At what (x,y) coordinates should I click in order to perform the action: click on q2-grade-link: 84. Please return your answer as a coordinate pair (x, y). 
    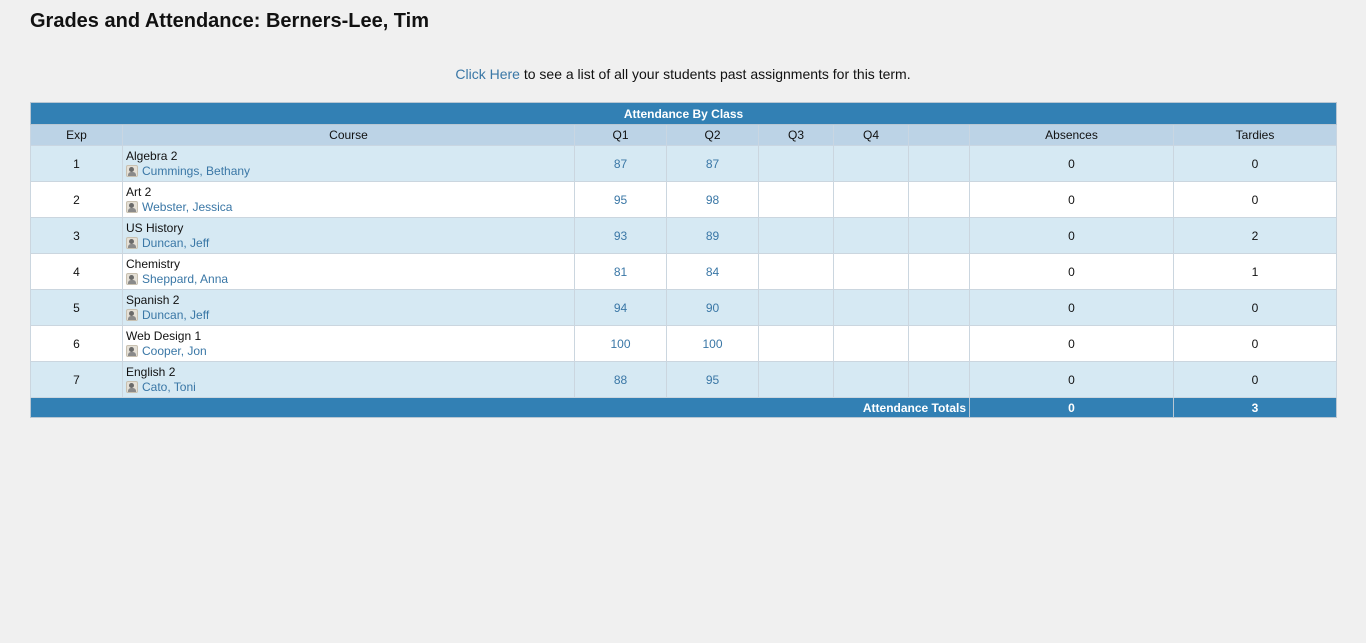
    Looking at the image, I should click on (712, 272).